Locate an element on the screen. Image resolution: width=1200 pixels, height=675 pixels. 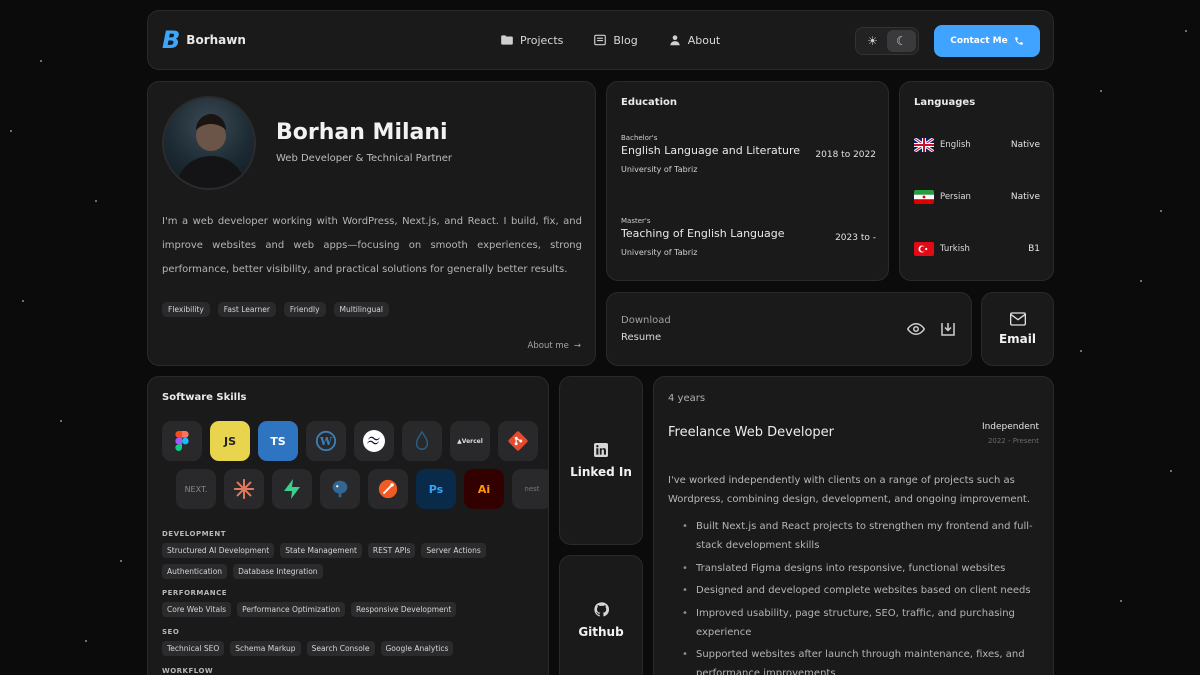
nav-link-about: About is located at coordinates (694, 40).